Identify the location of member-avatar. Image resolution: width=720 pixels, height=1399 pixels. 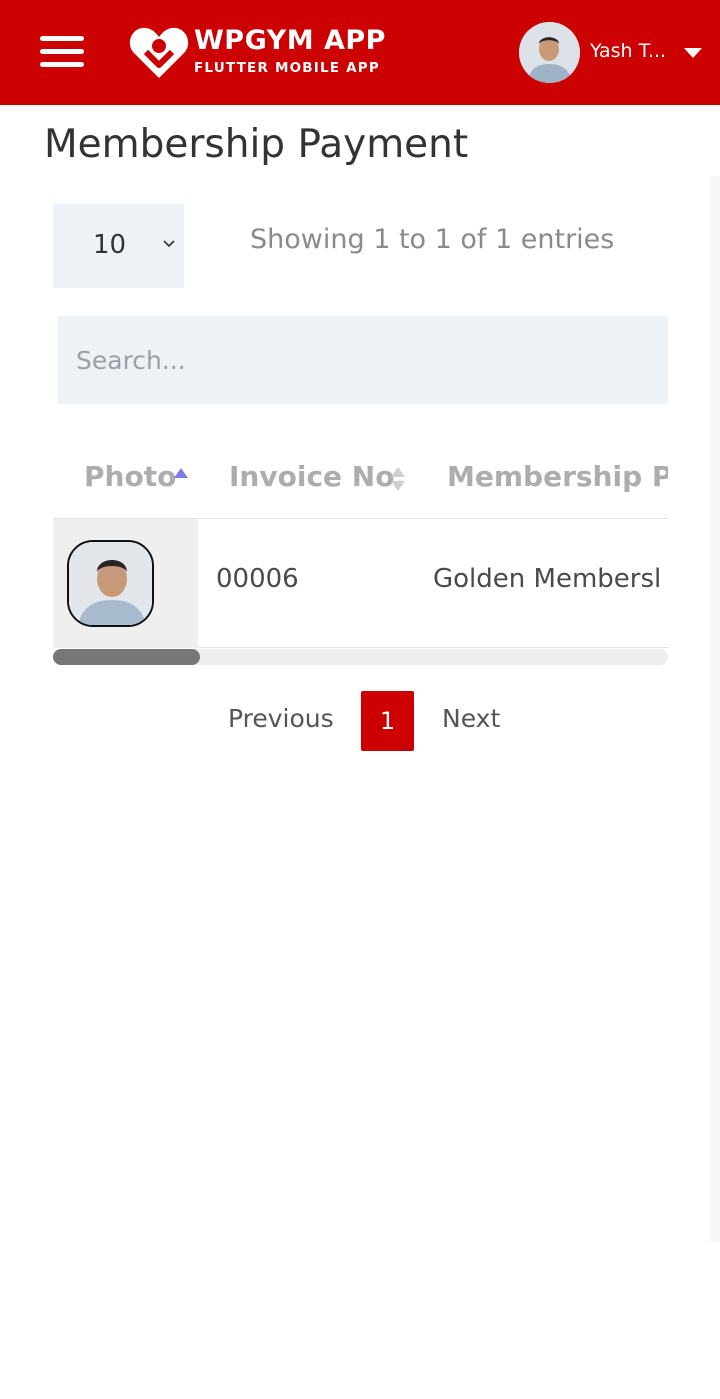
(110, 583).